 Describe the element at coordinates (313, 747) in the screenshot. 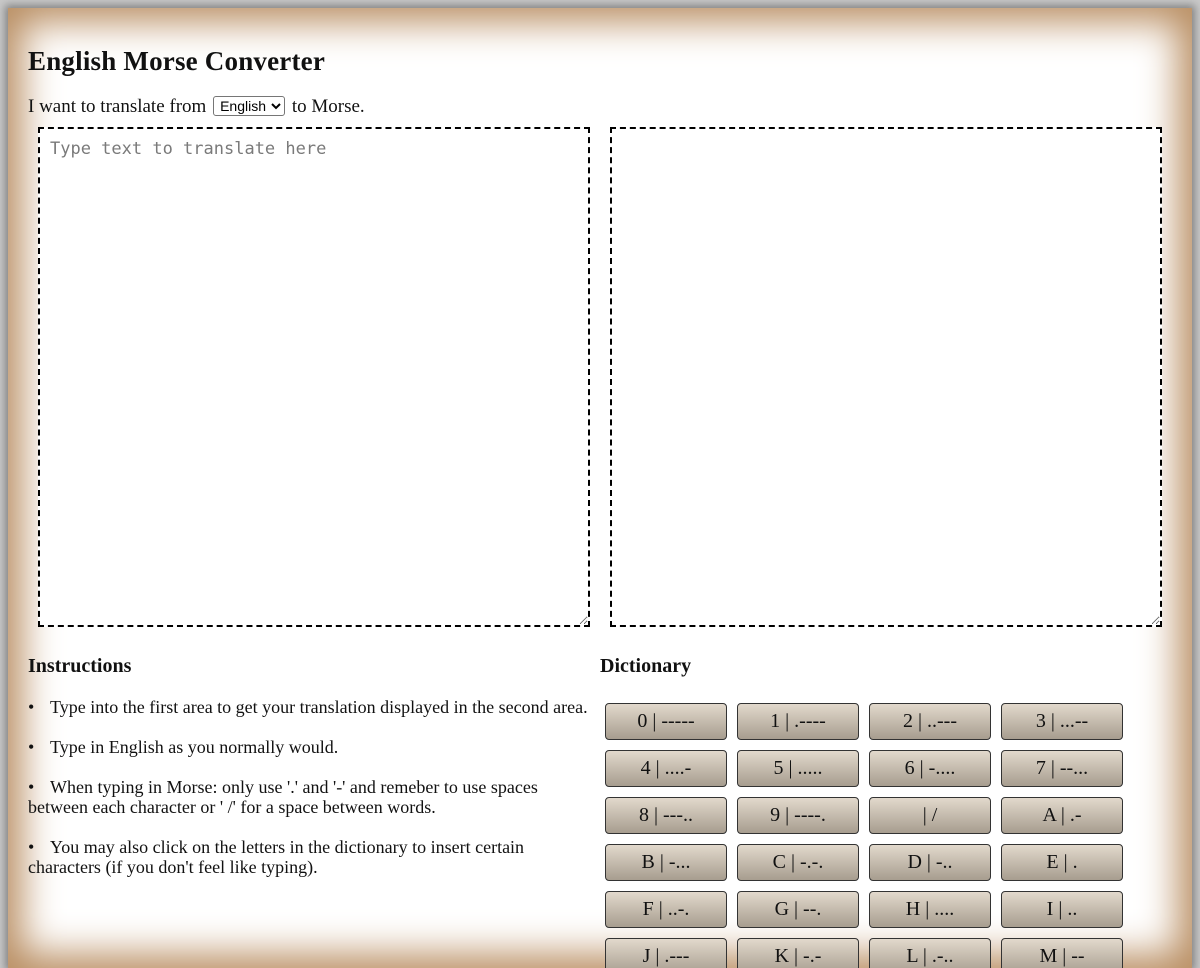

I see `instruction-item: Type in English as you normally would.` at that location.